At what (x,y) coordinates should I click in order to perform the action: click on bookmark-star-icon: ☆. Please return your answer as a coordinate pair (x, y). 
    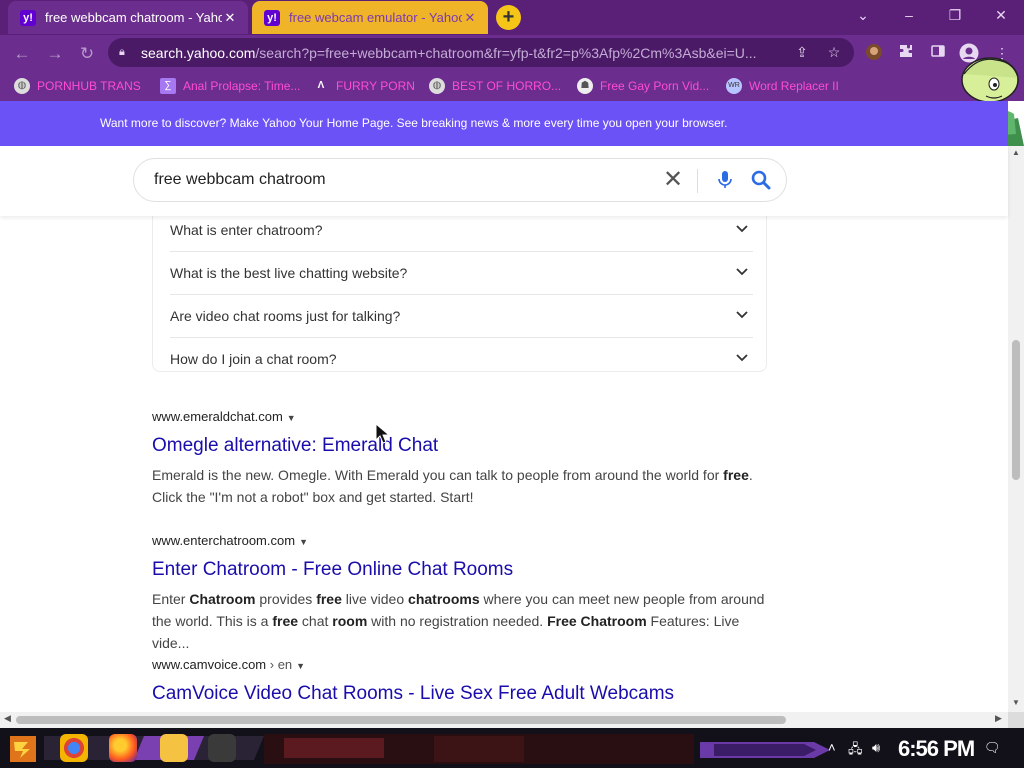
    Looking at the image, I should click on (834, 52).